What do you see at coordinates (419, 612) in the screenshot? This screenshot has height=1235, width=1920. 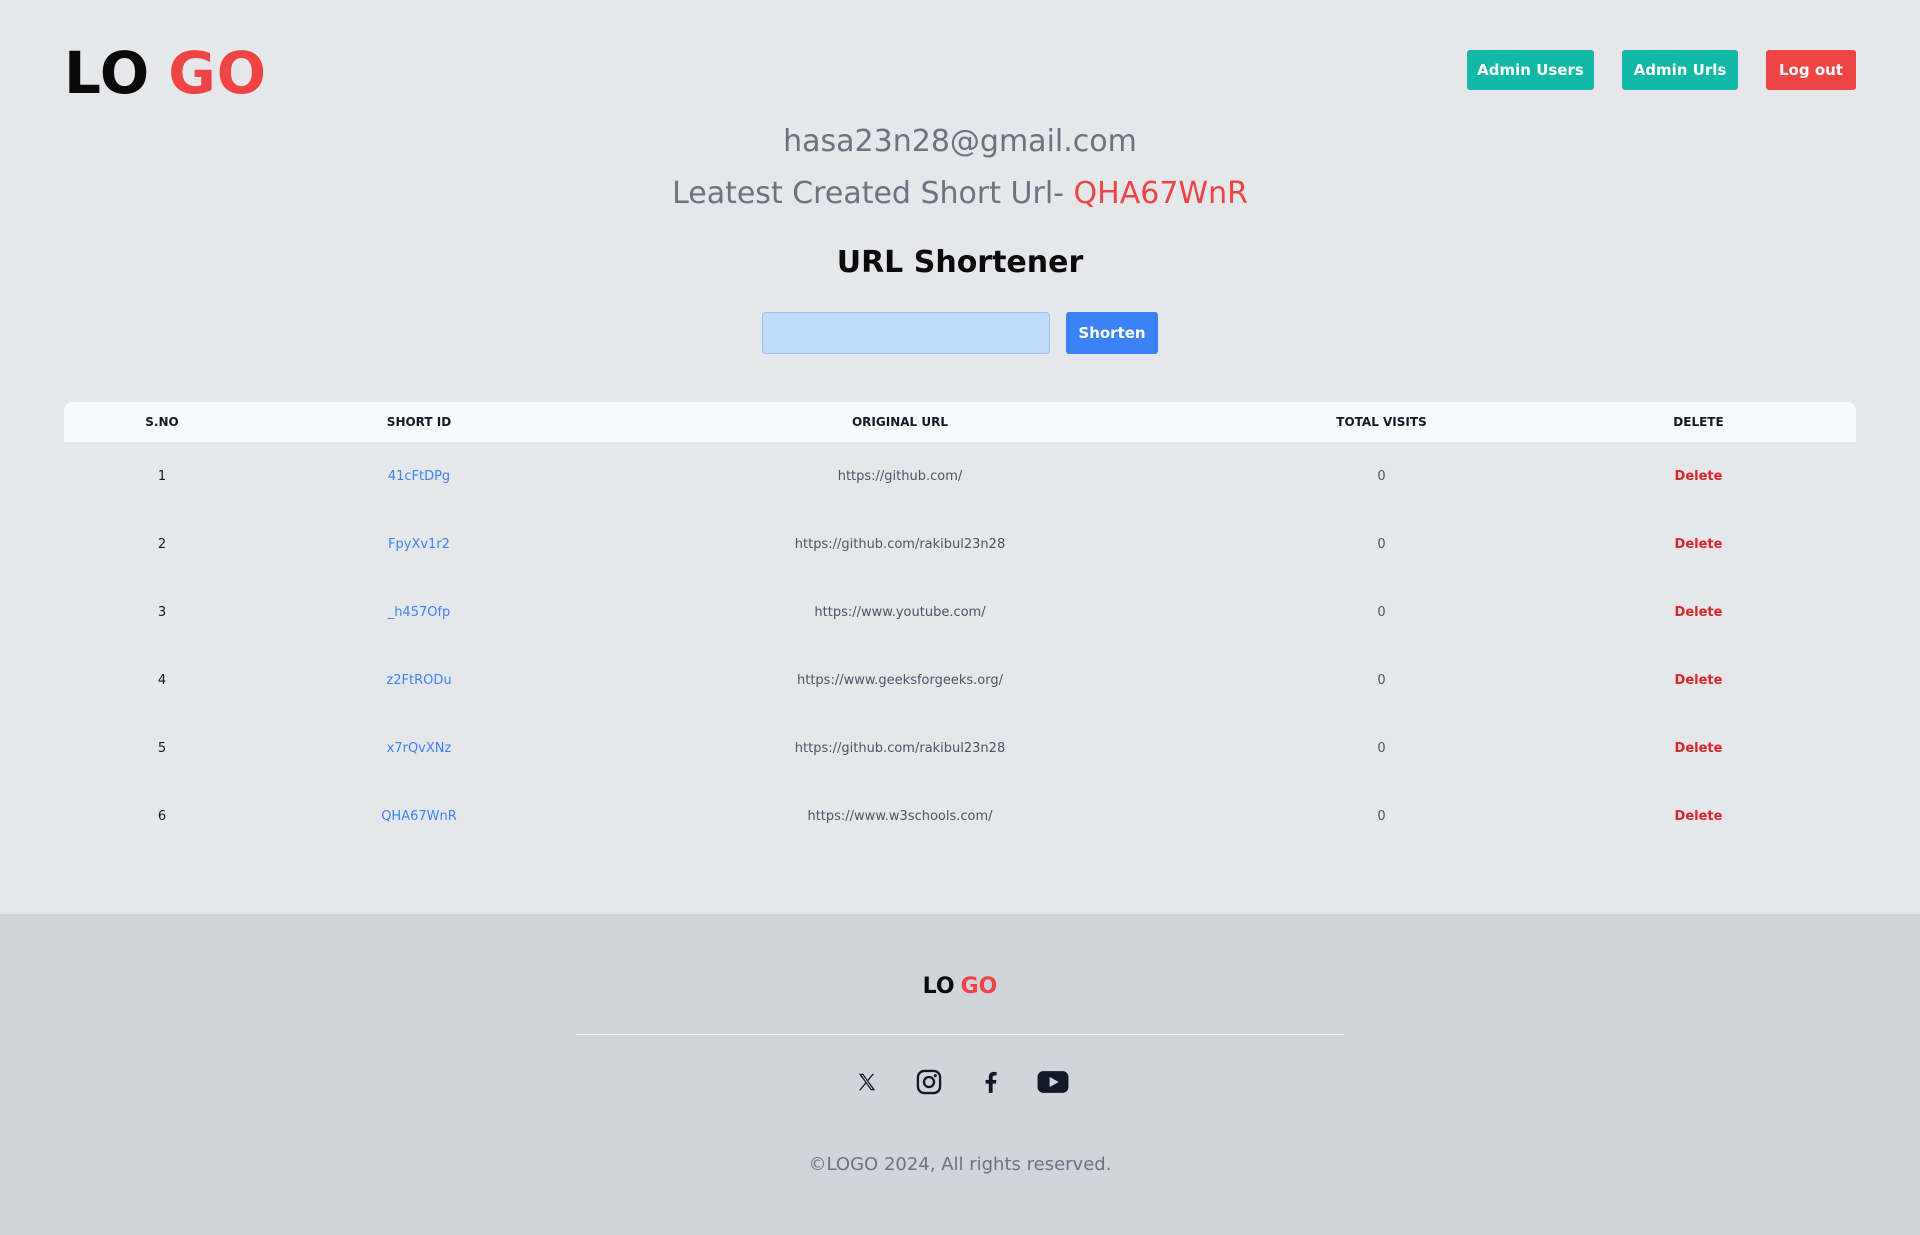 I see `short-id-link: _h457Ofp` at bounding box center [419, 612].